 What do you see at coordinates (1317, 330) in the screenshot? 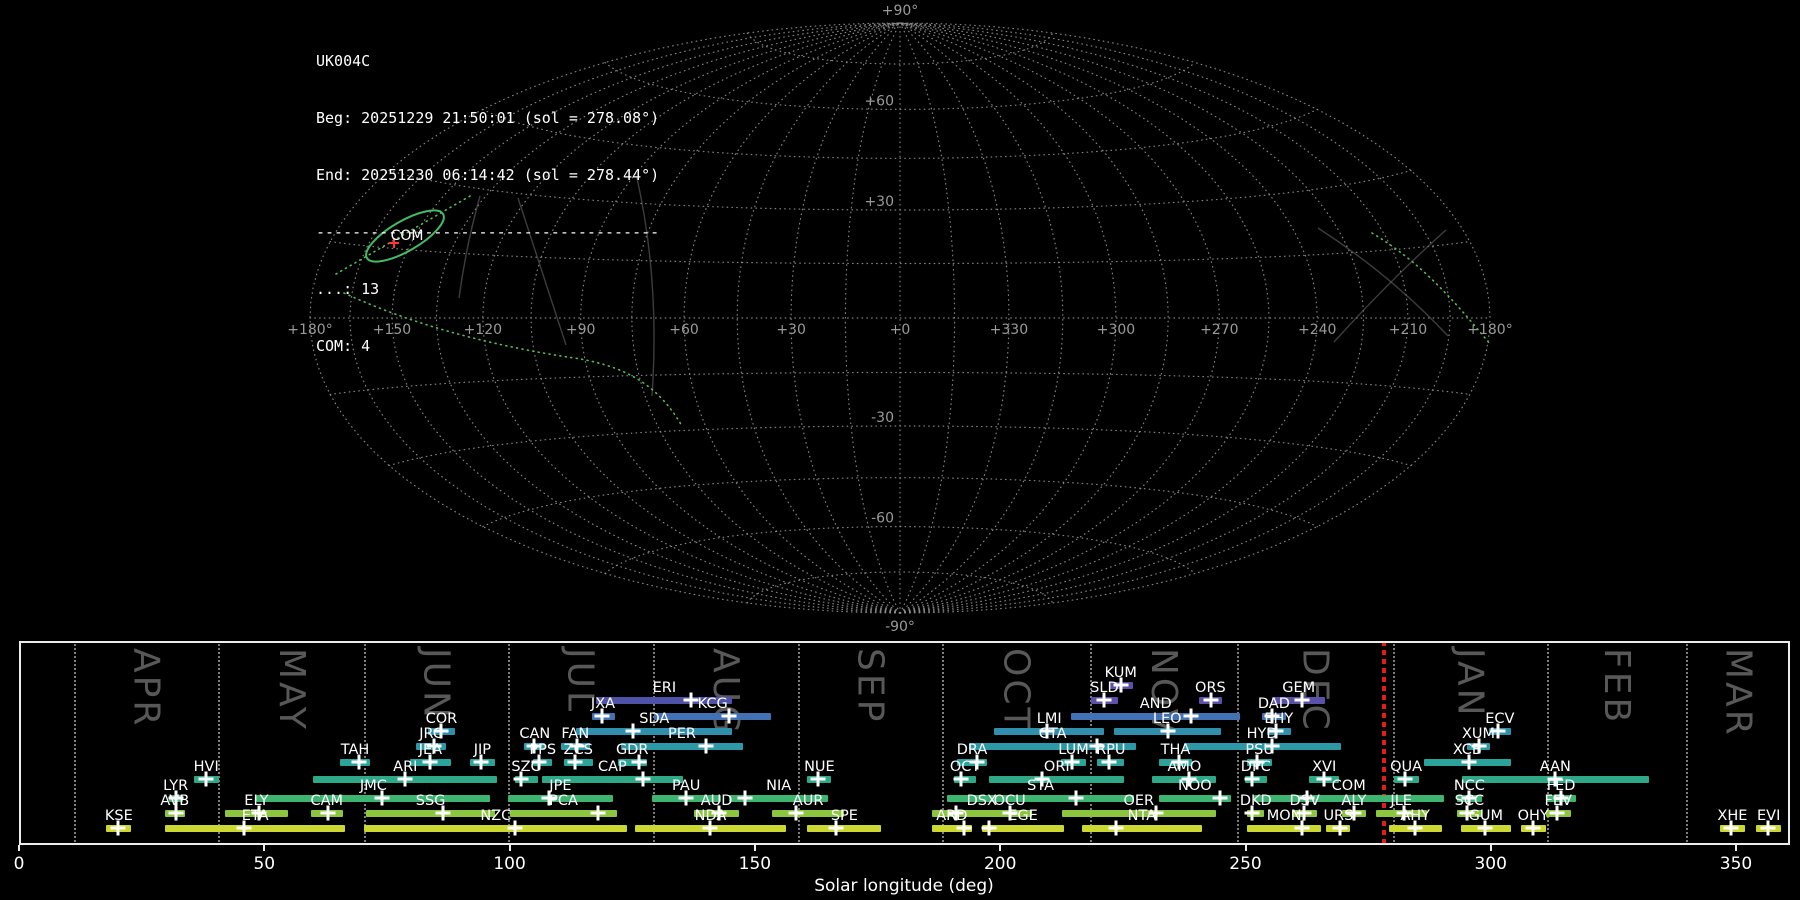
I see `map-lon-label: +240` at bounding box center [1317, 330].